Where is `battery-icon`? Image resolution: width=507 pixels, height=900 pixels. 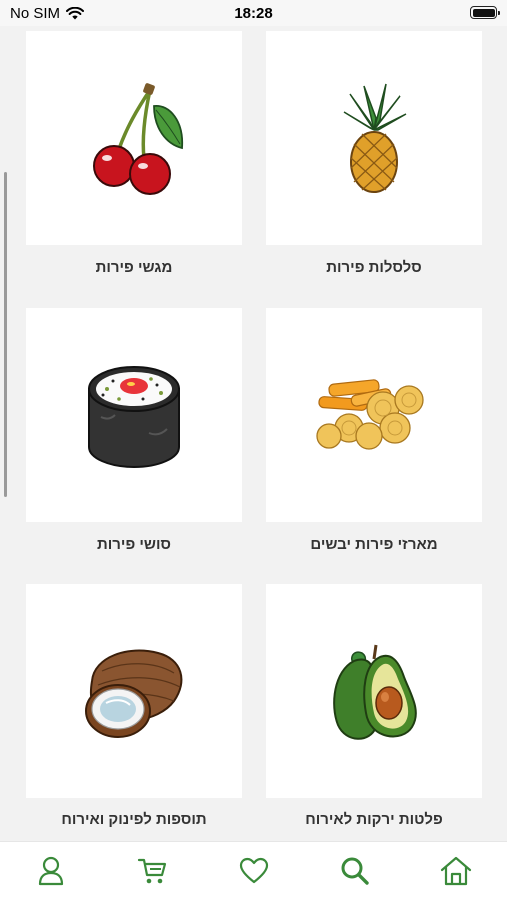 battery-icon is located at coordinates (485, 12).